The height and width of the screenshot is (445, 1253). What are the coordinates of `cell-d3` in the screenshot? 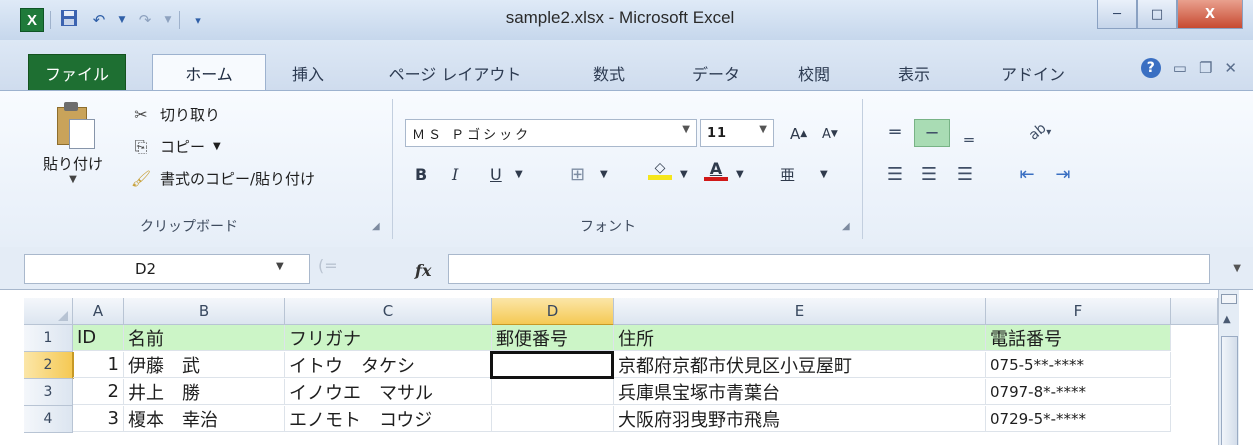 It's located at (553, 392).